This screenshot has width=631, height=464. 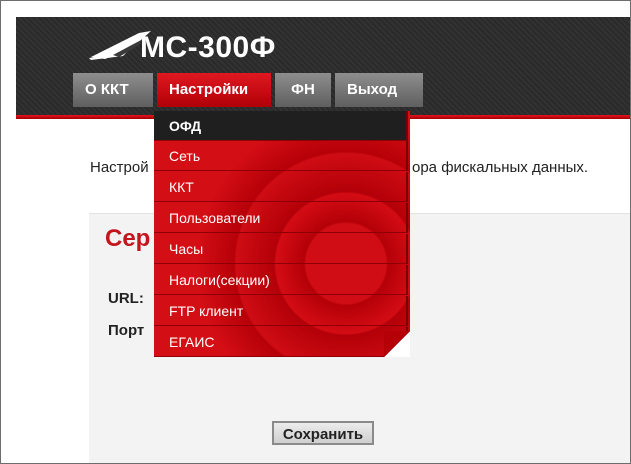 What do you see at coordinates (500, 167) in the screenshot?
I see `intro-text-right: ора фискальных данных.` at bounding box center [500, 167].